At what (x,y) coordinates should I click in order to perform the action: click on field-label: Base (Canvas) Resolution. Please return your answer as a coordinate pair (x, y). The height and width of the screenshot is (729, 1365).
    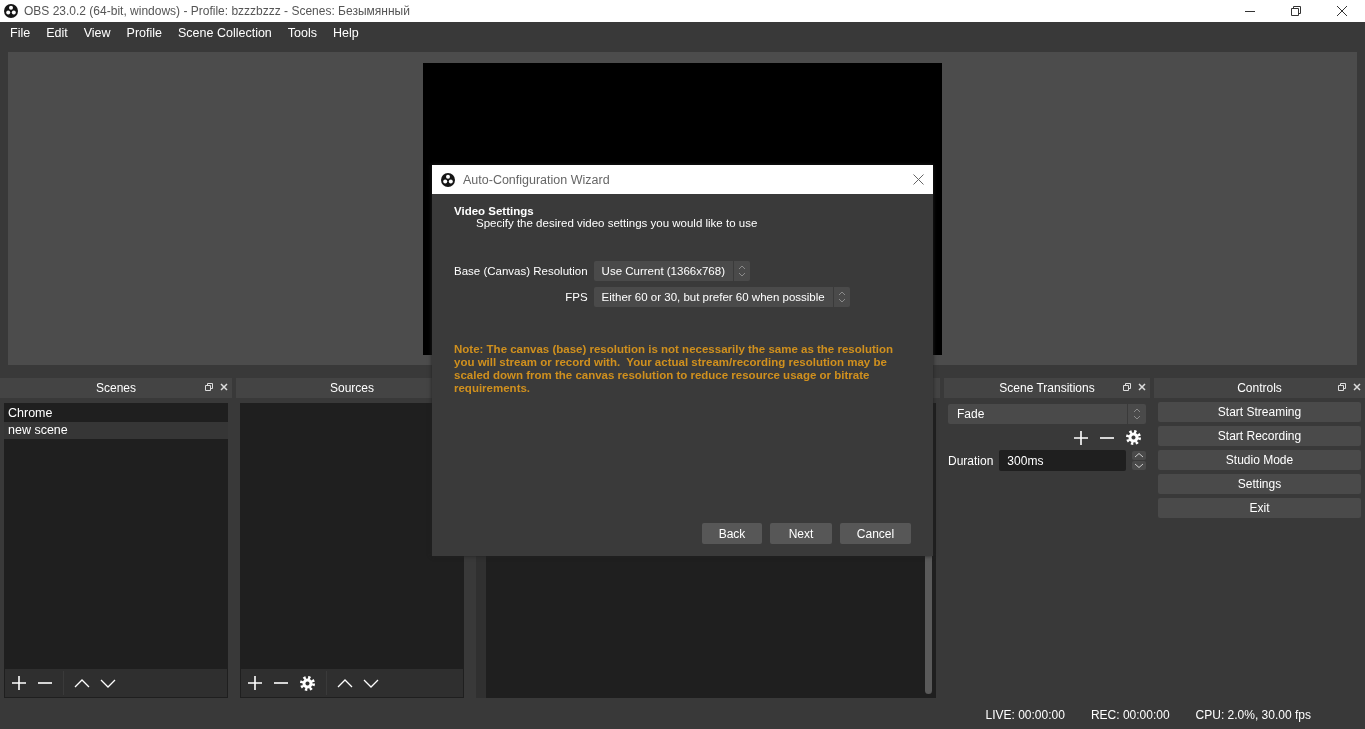
    Looking at the image, I should click on (521, 271).